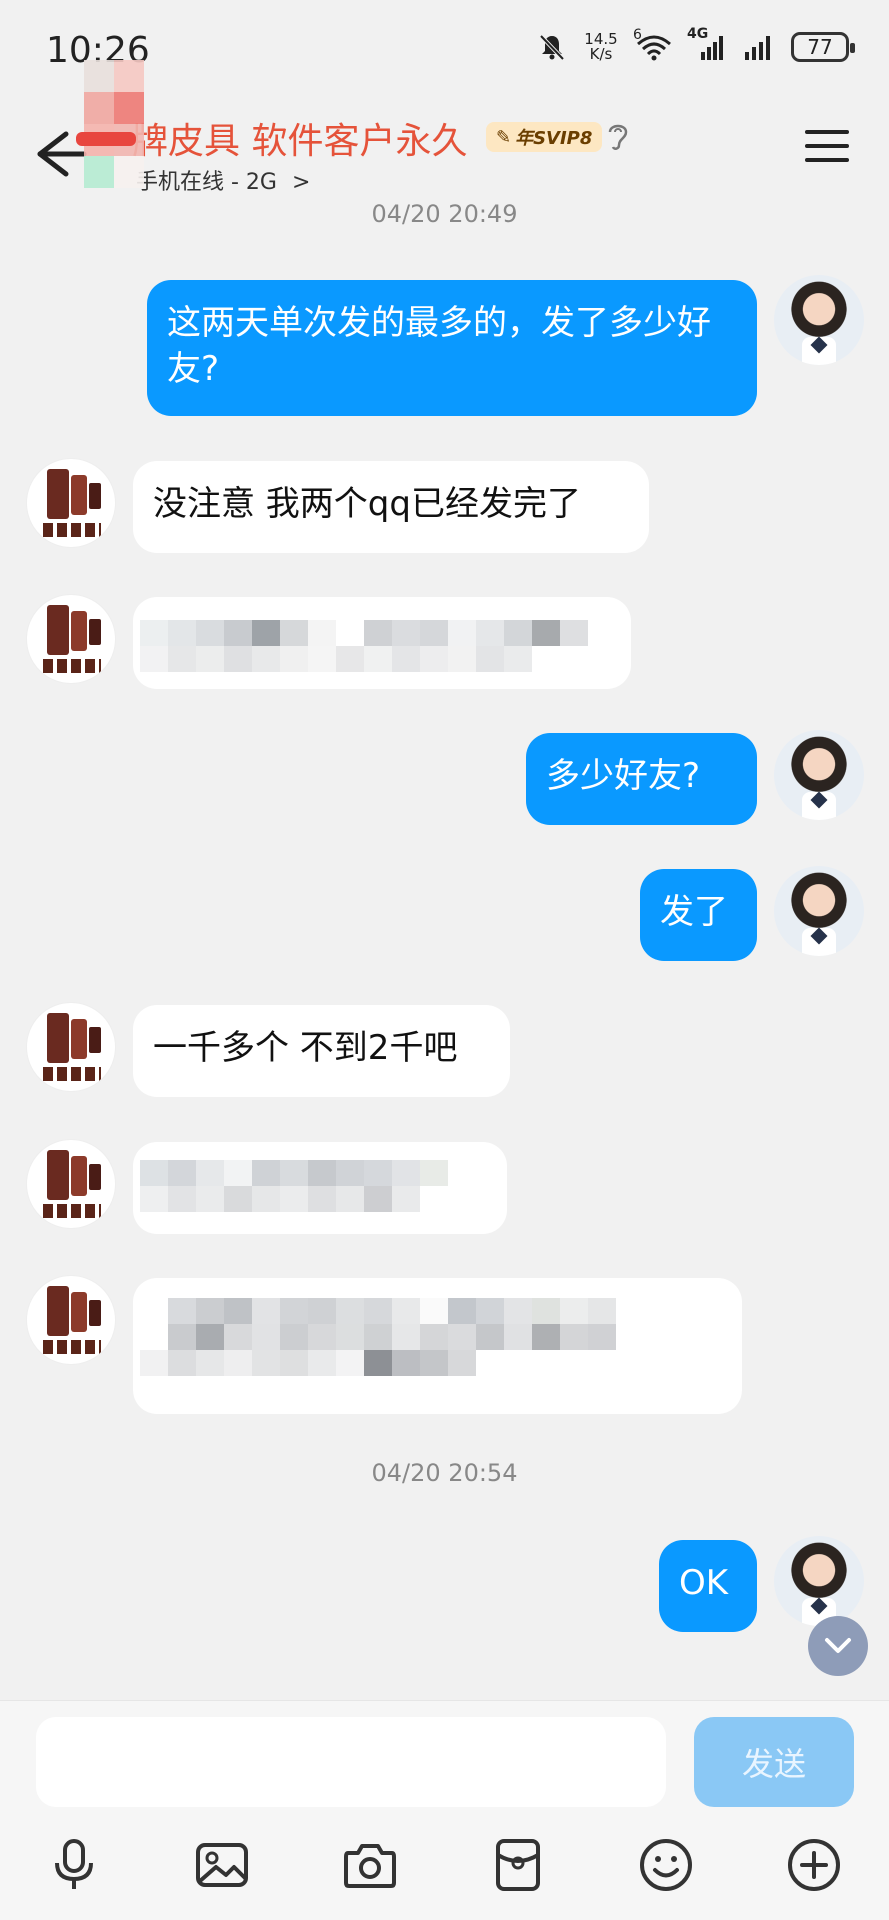  Describe the element at coordinates (321, 1051) in the screenshot. I see `incoming-message: 一千多个 不到2千吧` at that location.